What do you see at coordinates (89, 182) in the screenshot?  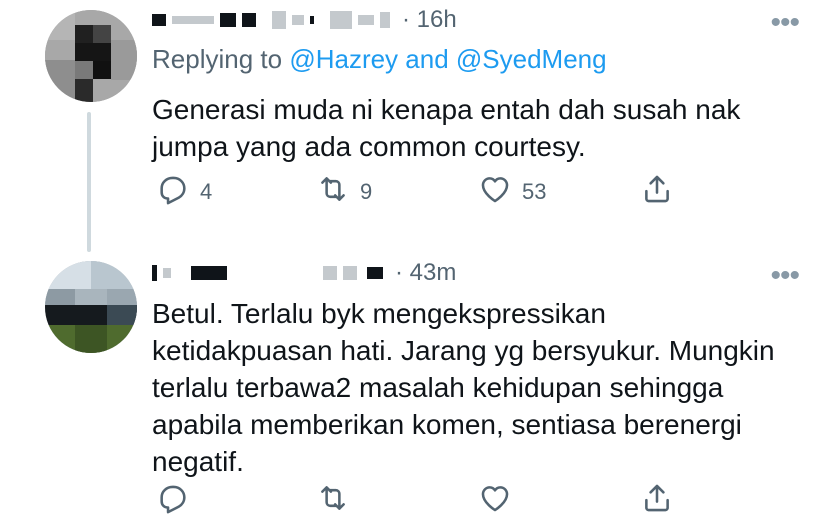 I see `thread-line` at bounding box center [89, 182].